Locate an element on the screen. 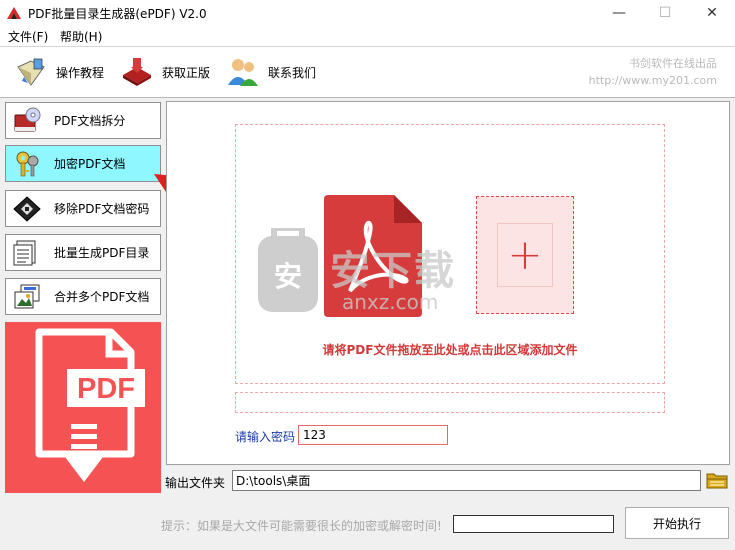  sidebar-item-generate-toc: 批量生成PDF目录 is located at coordinates (83, 252).